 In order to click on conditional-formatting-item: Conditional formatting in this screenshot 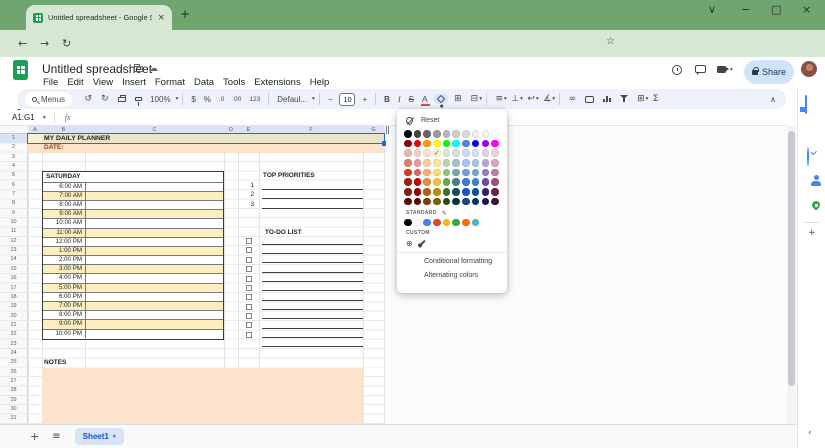, I will do `click(452, 260)`.